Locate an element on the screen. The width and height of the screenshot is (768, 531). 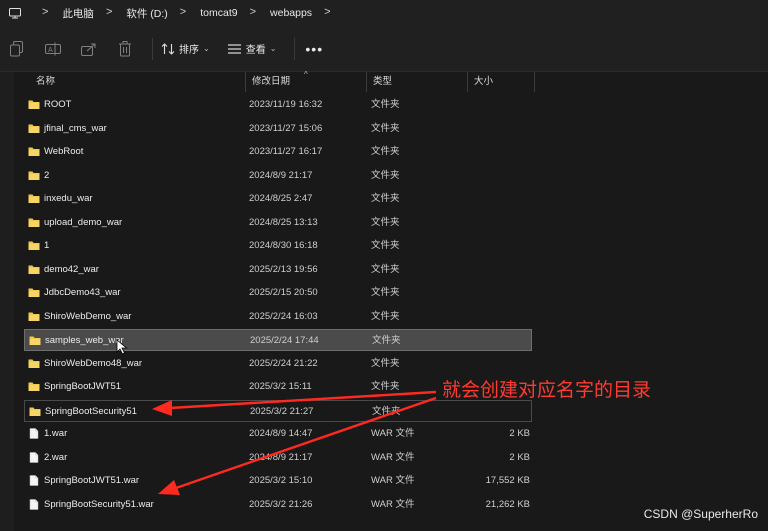
folder-row: 1 2024/8/30 16:18 文件夹 is located at coordinates (278, 246).